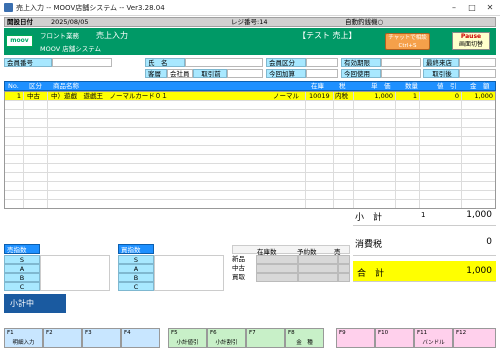  I want to click on buy-rank-a: A, so click(136, 268).